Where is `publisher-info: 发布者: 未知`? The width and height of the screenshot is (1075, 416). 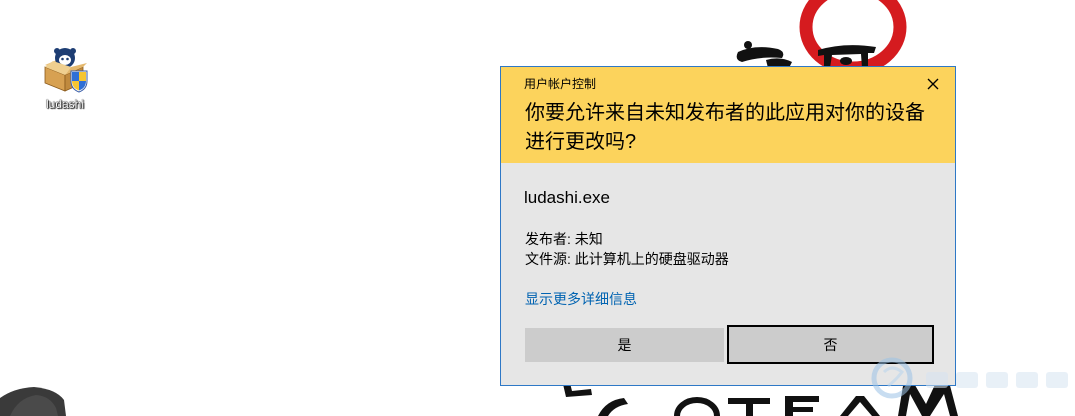
publisher-info: 发布者: 未知 is located at coordinates (564, 239).